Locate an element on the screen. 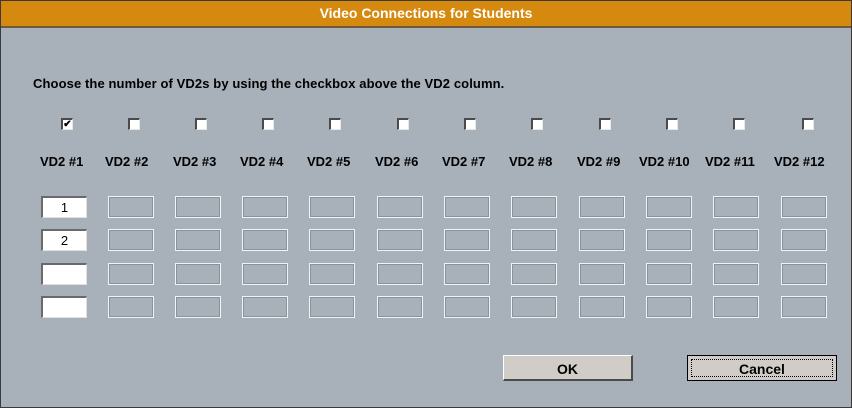 The height and width of the screenshot is (408, 852). vd2-5-row-4-field is located at coordinates (332, 307).